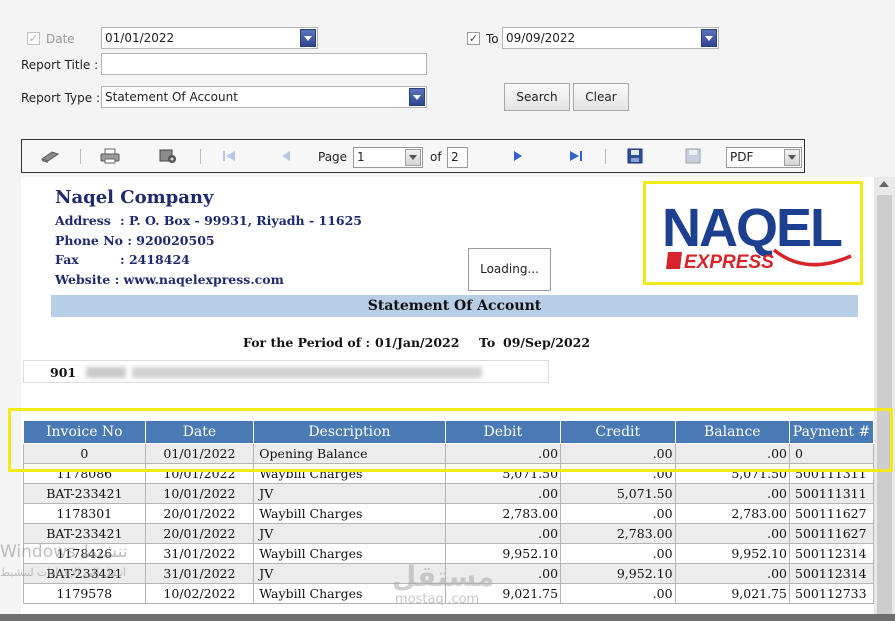 The height and width of the screenshot is (621, 895). Describe the element at coordinates (171, 97) in the screenshot. I see `report-type-value: Statement Of Account` at that location.